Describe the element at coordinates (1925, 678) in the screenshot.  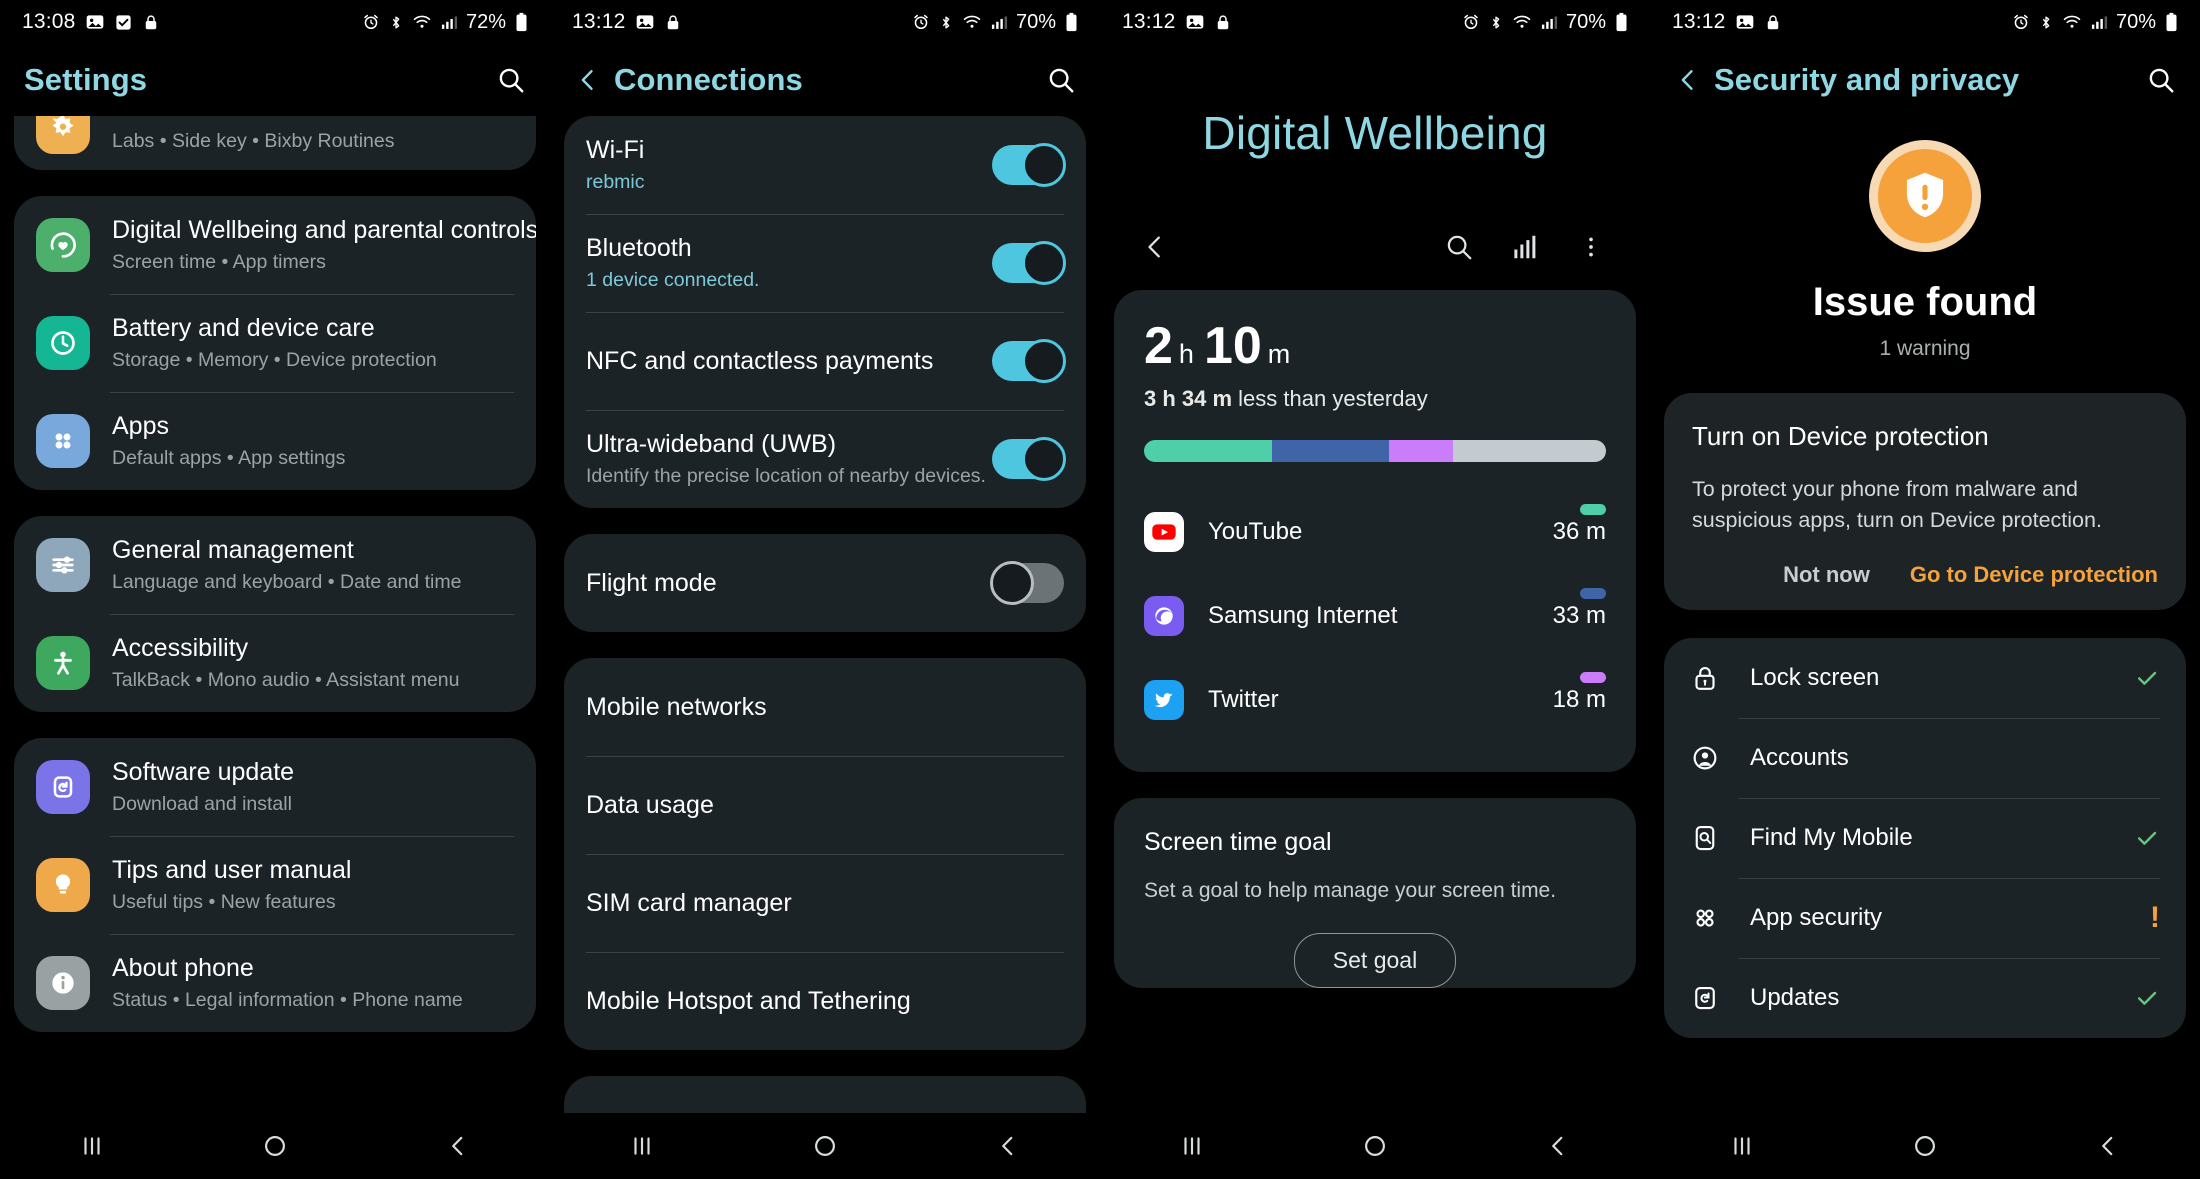
I see `list-item-lock-screen: Lock screen` at that location.